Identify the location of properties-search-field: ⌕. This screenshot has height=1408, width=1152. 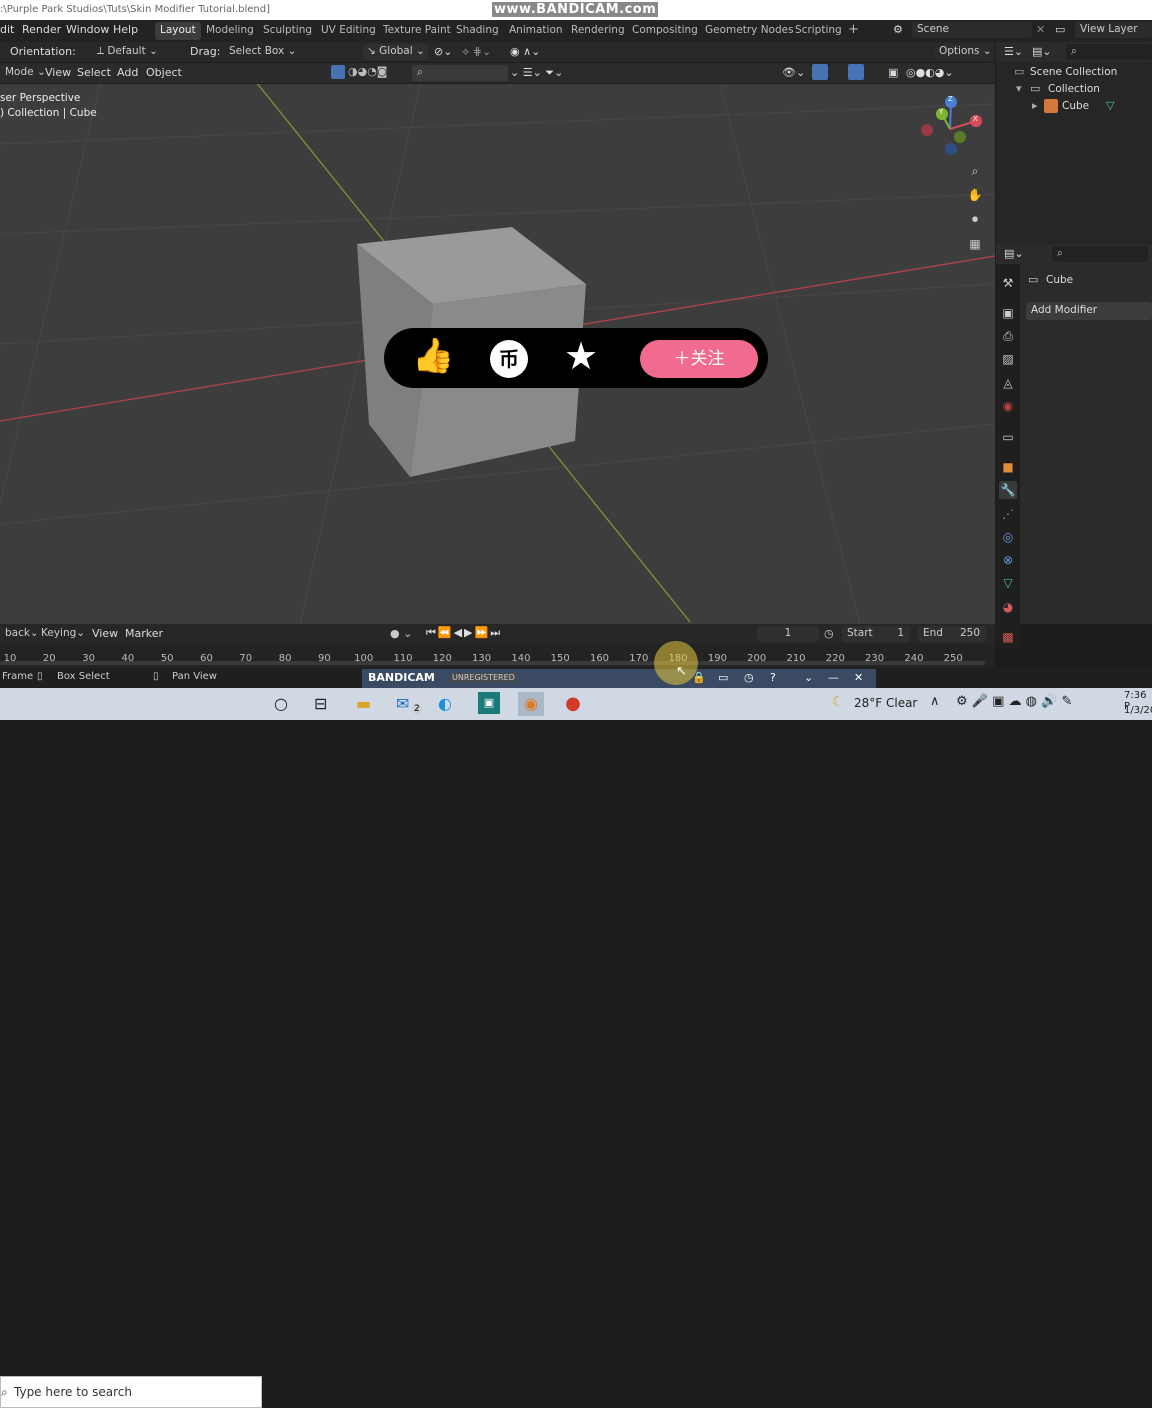
(1100, 254).